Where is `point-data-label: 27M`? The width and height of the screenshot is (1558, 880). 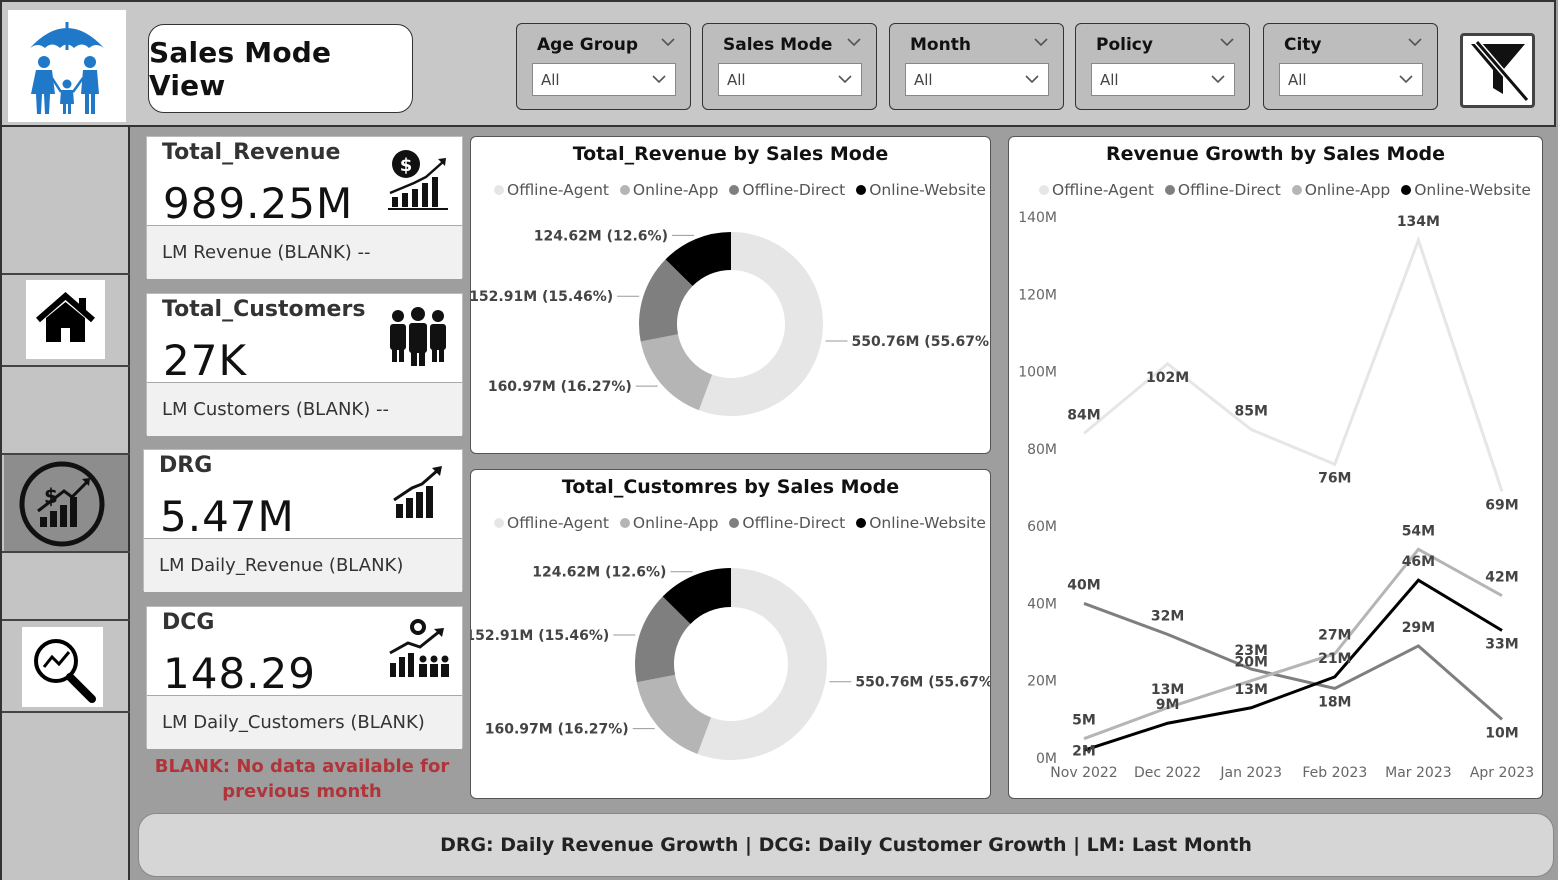
point-data-label: 27M is located at coordinates (1334, 636).